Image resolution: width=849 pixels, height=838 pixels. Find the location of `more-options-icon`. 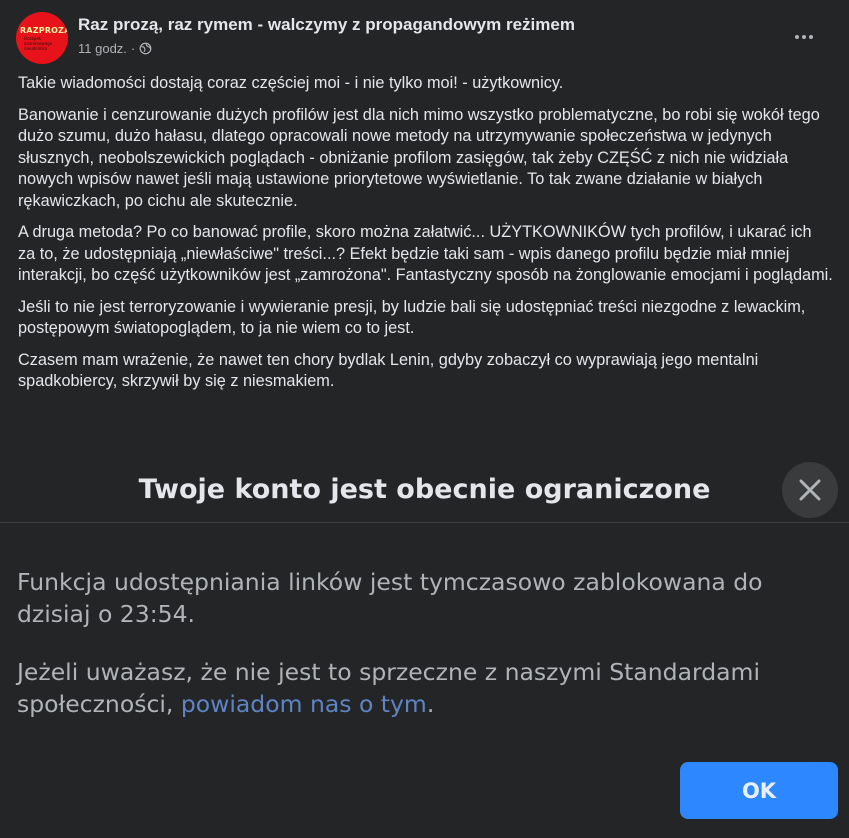

more-options-icon is located at coordinates (804, 37).